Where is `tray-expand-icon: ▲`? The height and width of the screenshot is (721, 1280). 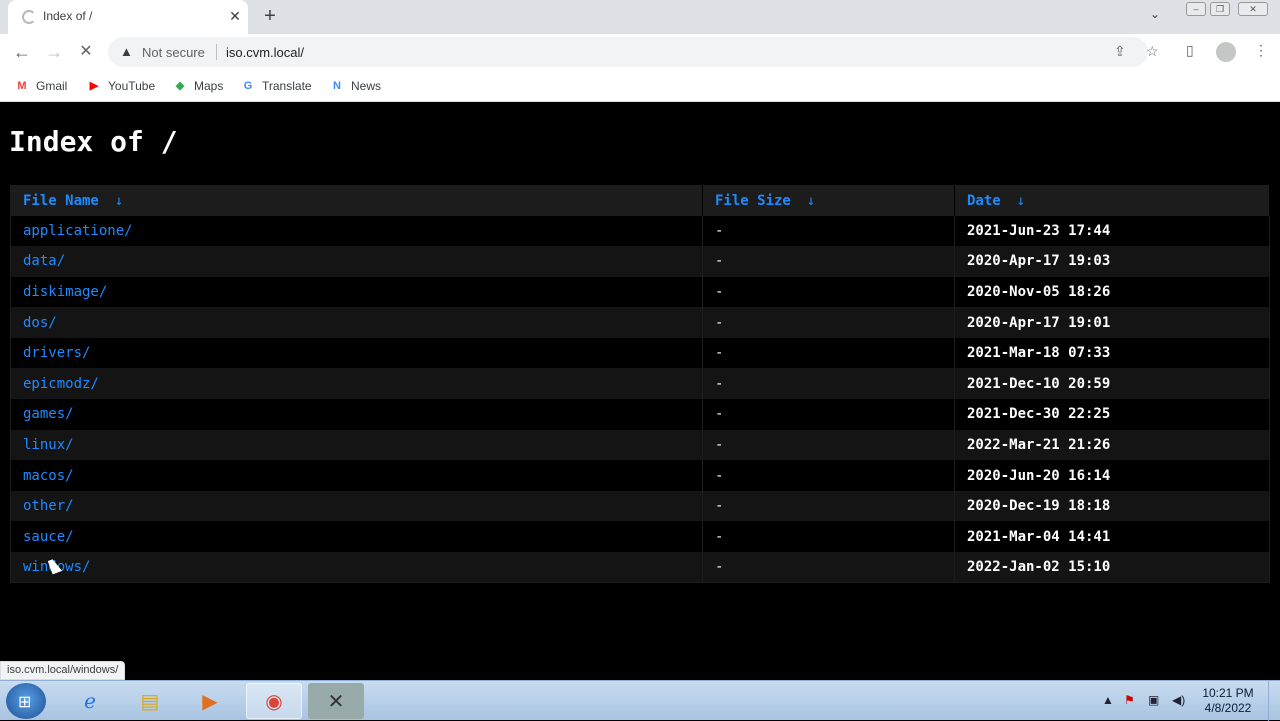
tray-expand-icon: ▲ is located at coordinates (1108, 700).